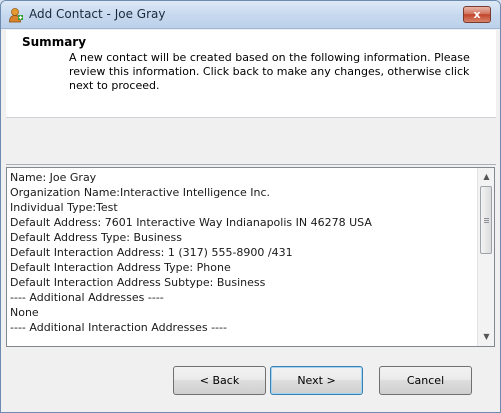 This screenshot has height=413, width=501. Describe the element at coordinates (64, 207) in the screenshot. I see `detail-line-individual-type: Individual Type:Test` at that location.